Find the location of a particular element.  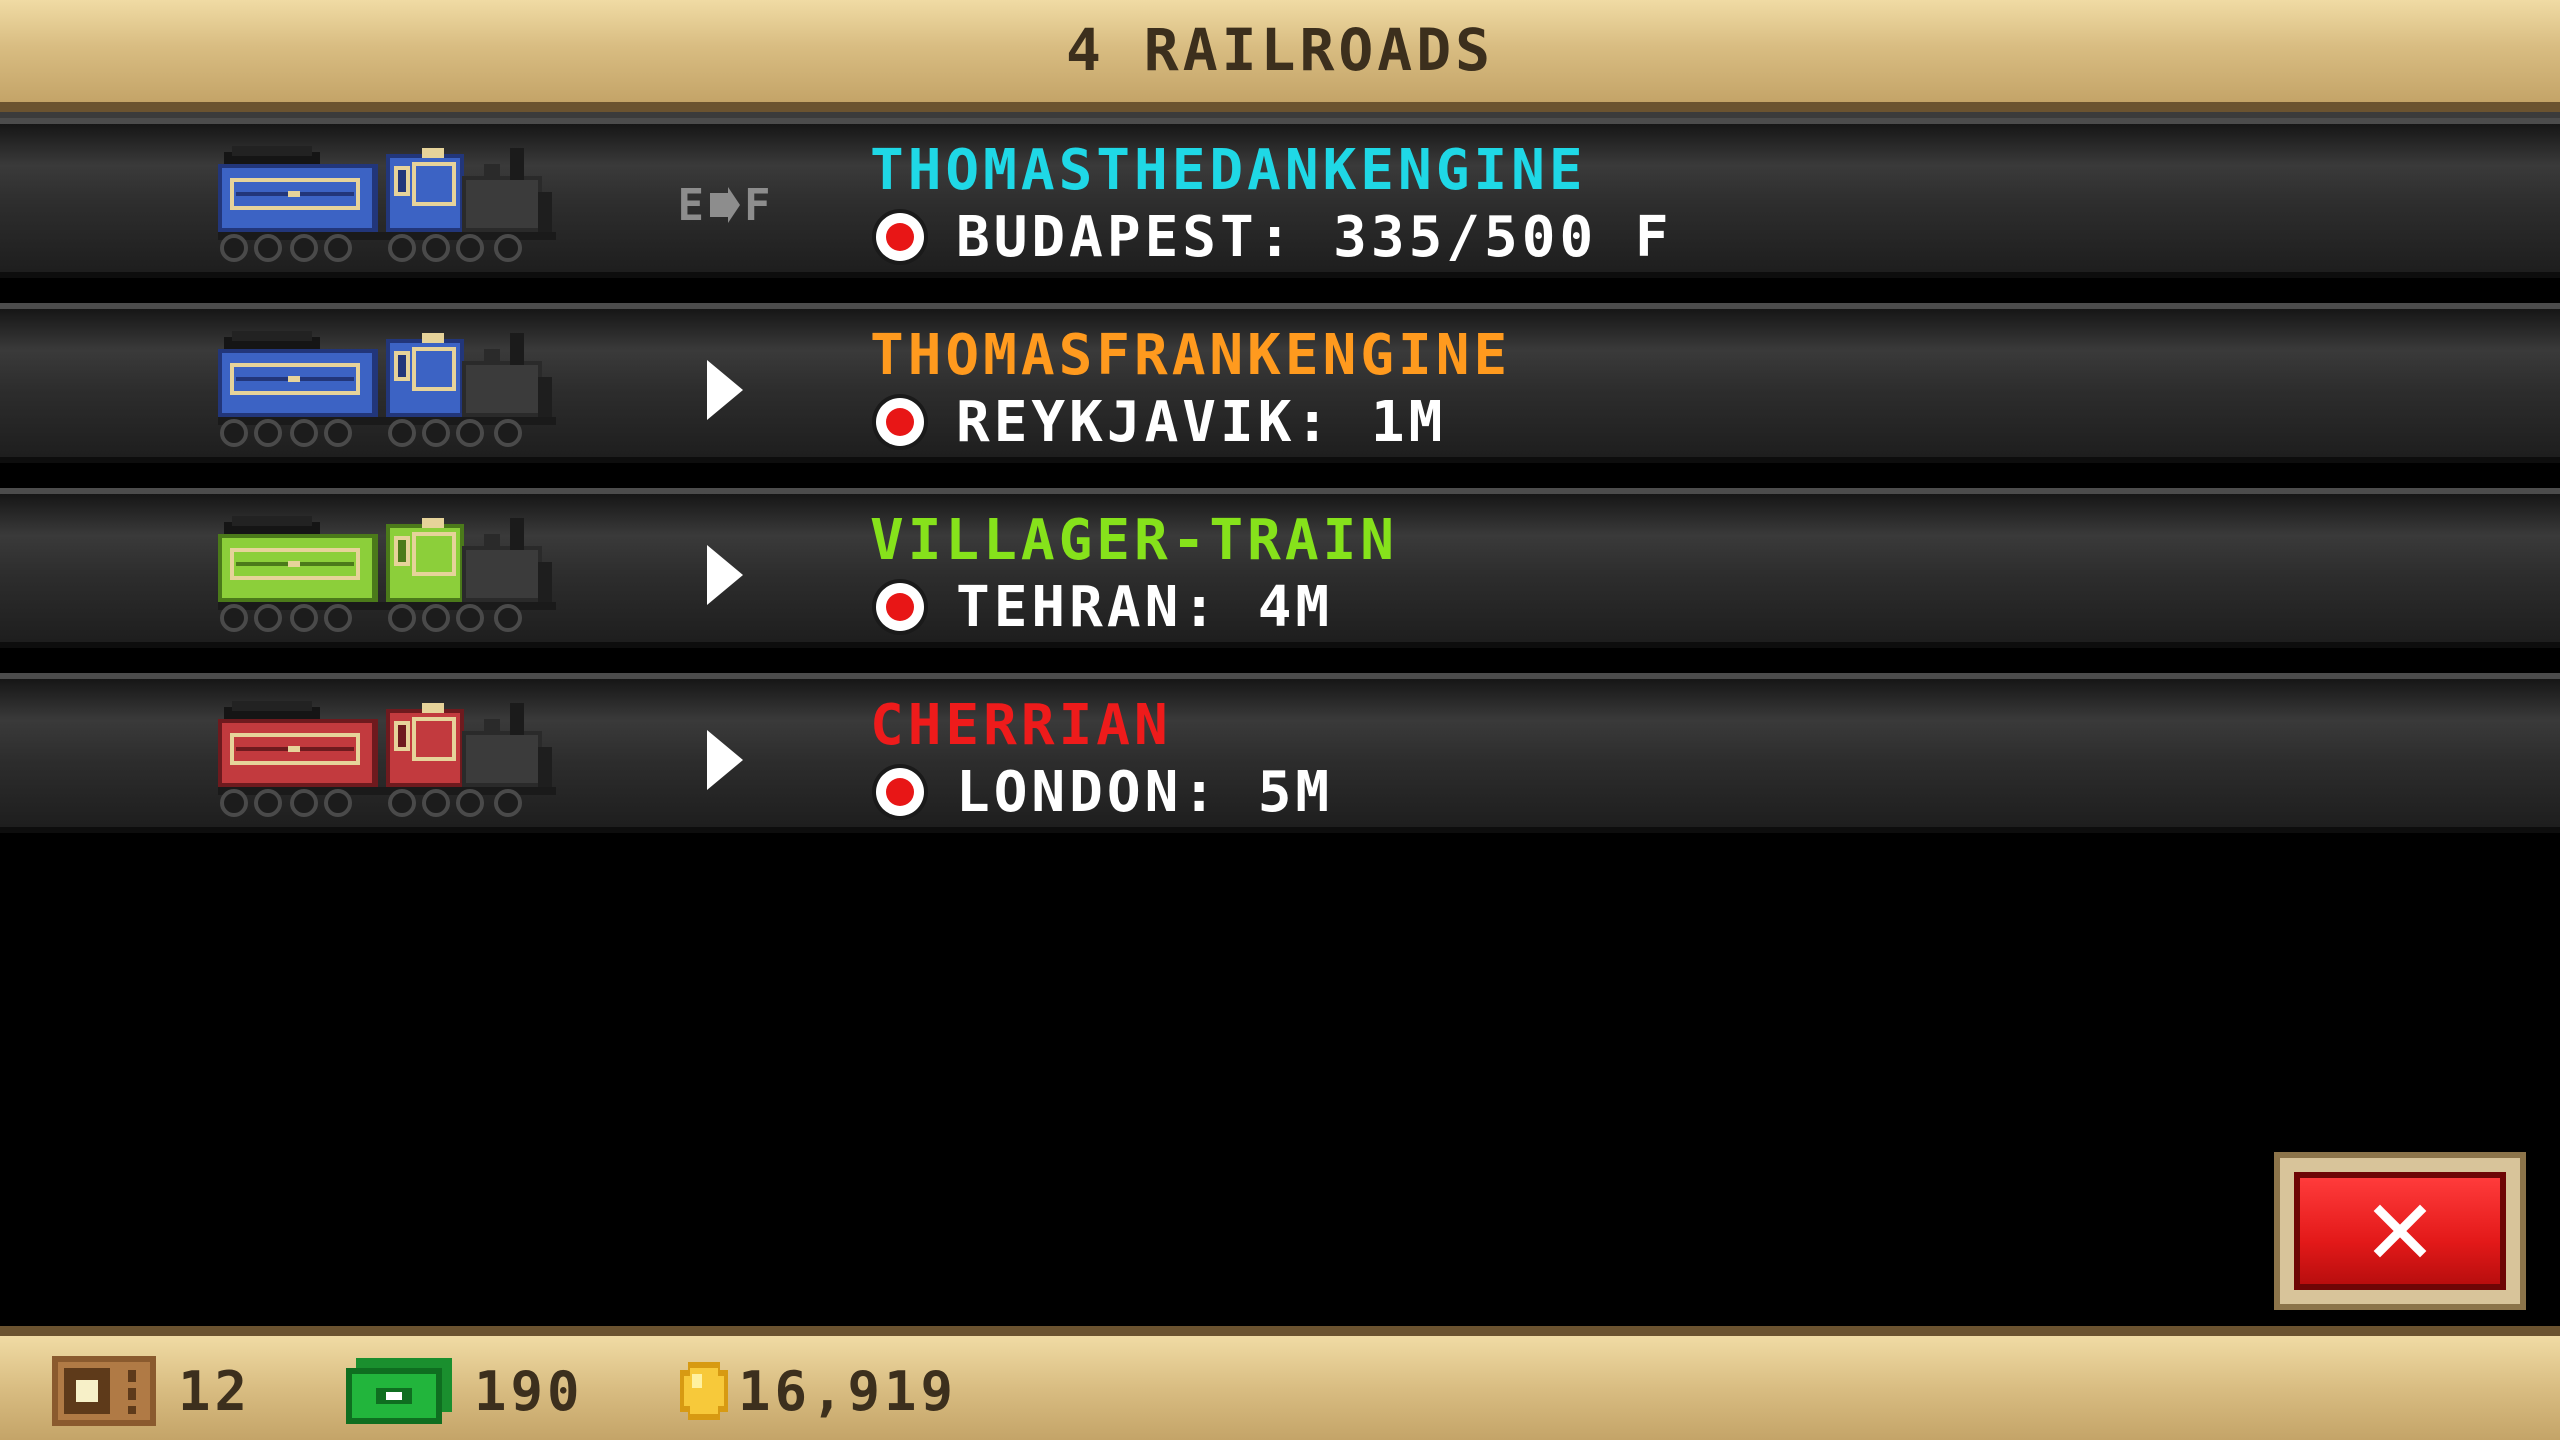

train-name: THOMASFRANKENGINE is located at coordinates (1191, 355).